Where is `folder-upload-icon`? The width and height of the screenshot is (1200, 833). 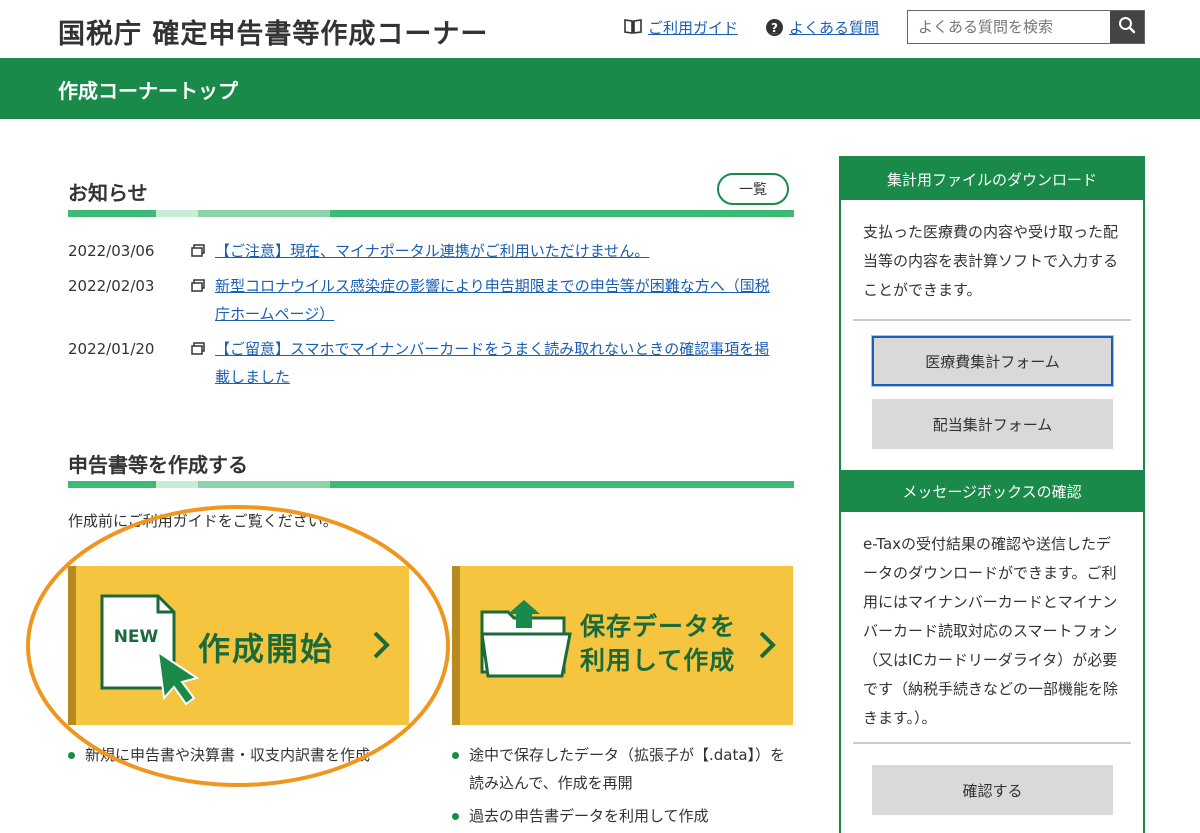 folder-upload-icon is located at coordinates (526, 642).